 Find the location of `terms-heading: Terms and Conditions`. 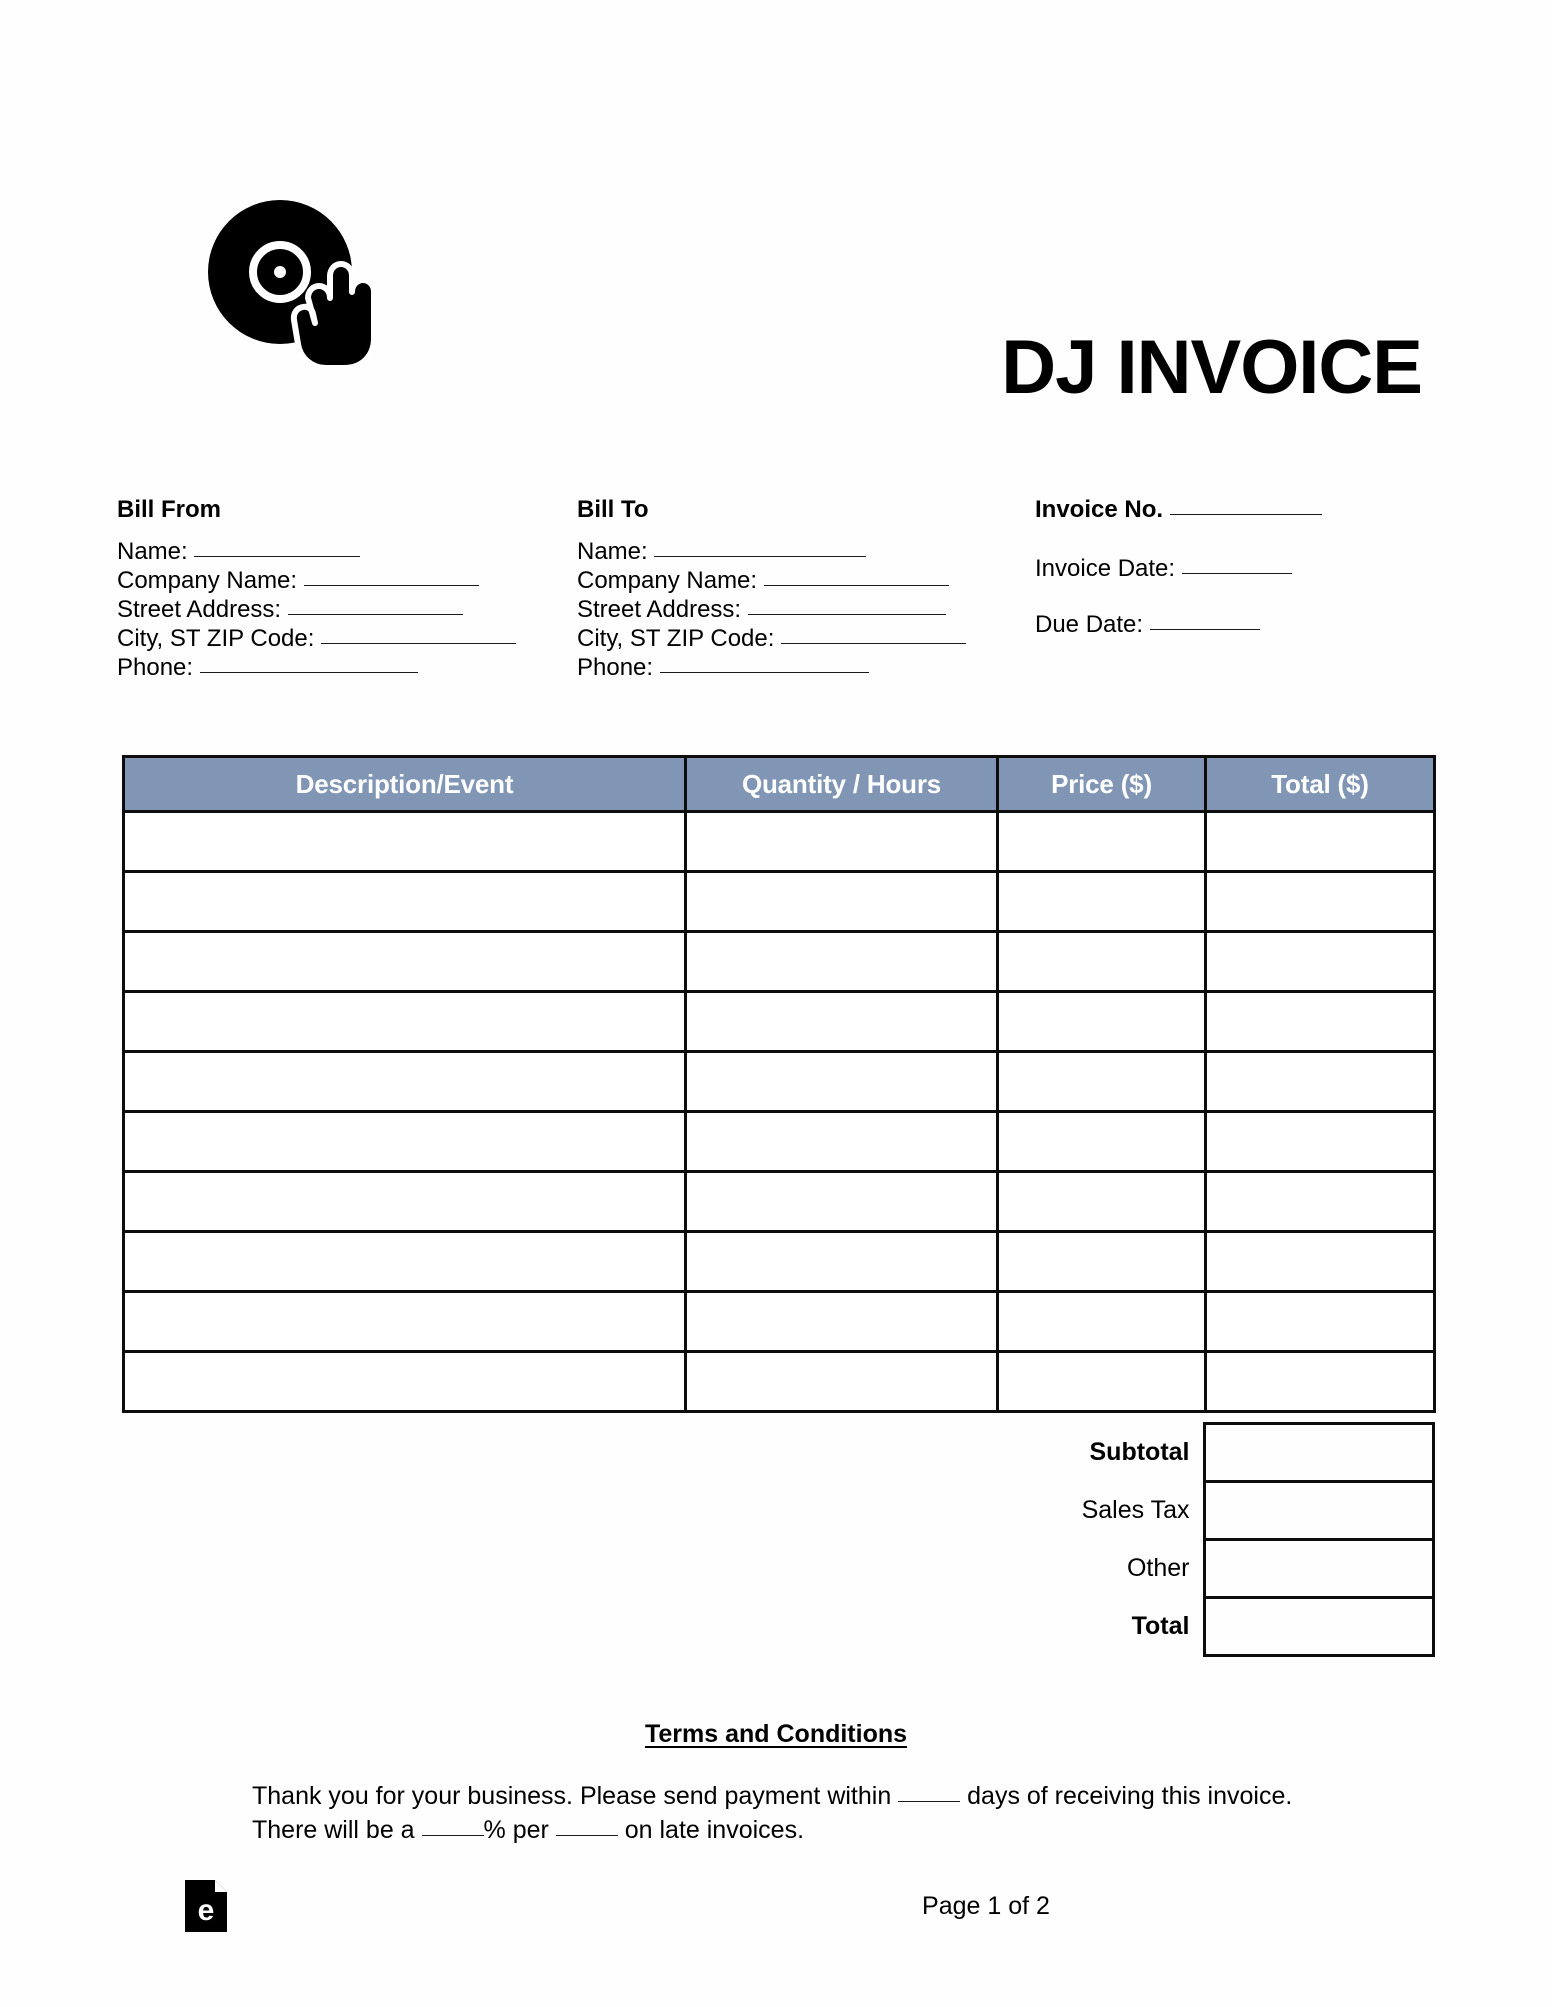

terms-heading: Terms and Conditions is located at coordinates (776, 1734).